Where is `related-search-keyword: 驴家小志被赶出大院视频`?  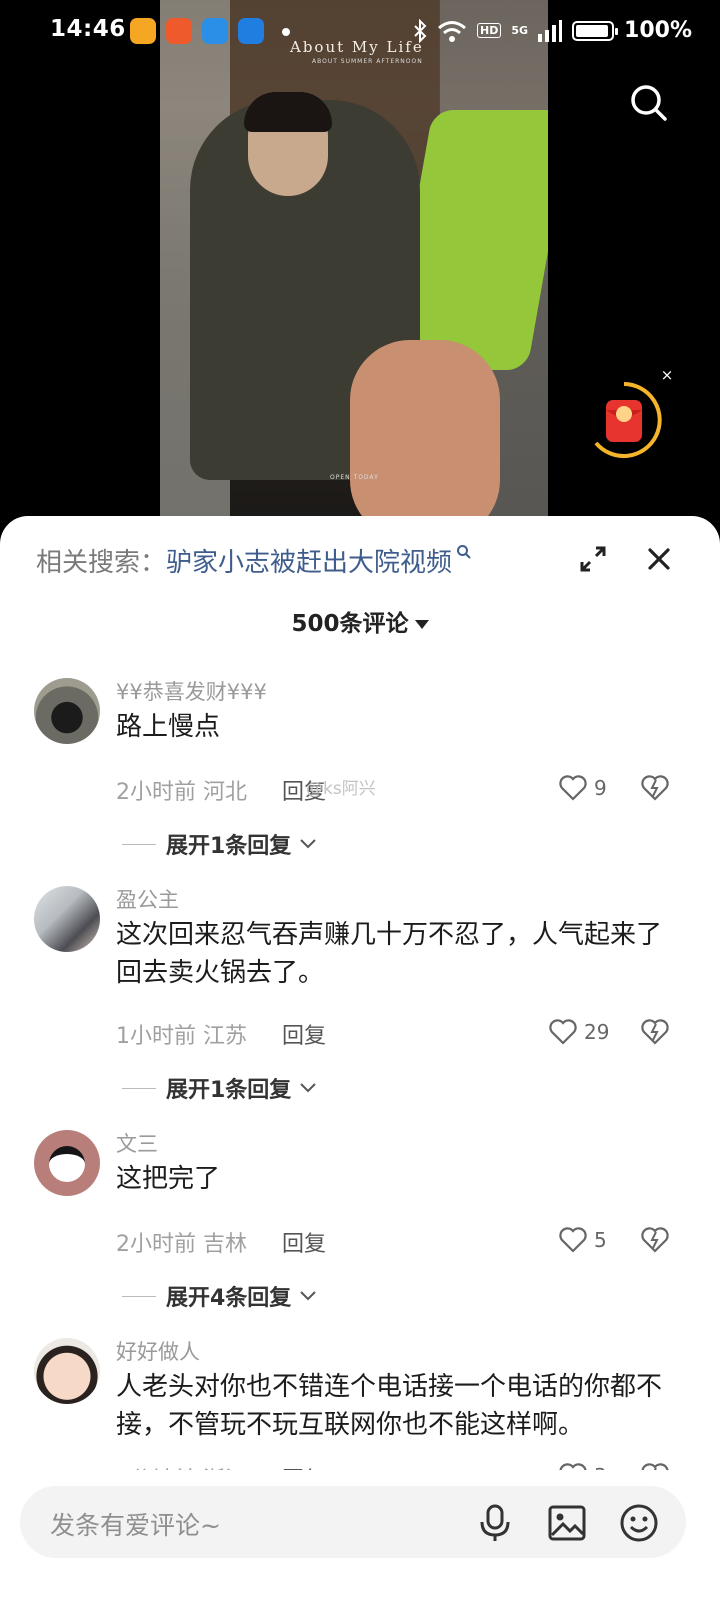 related-search-keyword: 驴家小志被赶出大院视频 is located at coordinates (309, 563).